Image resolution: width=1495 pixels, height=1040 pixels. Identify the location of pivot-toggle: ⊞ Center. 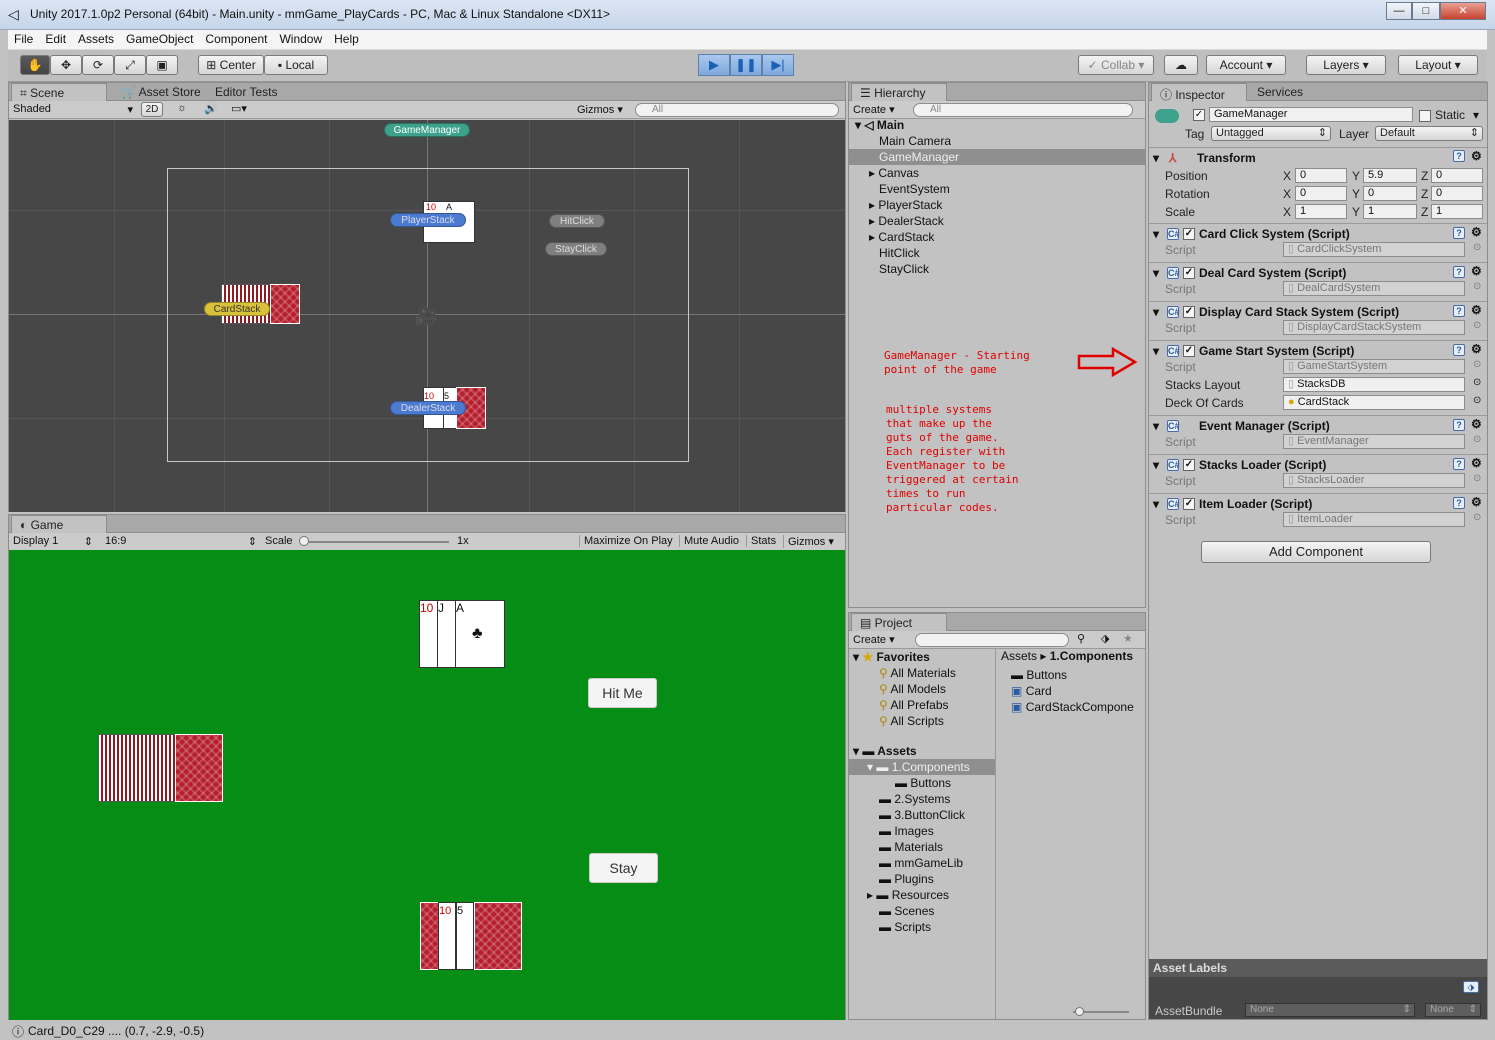
(231, 65).